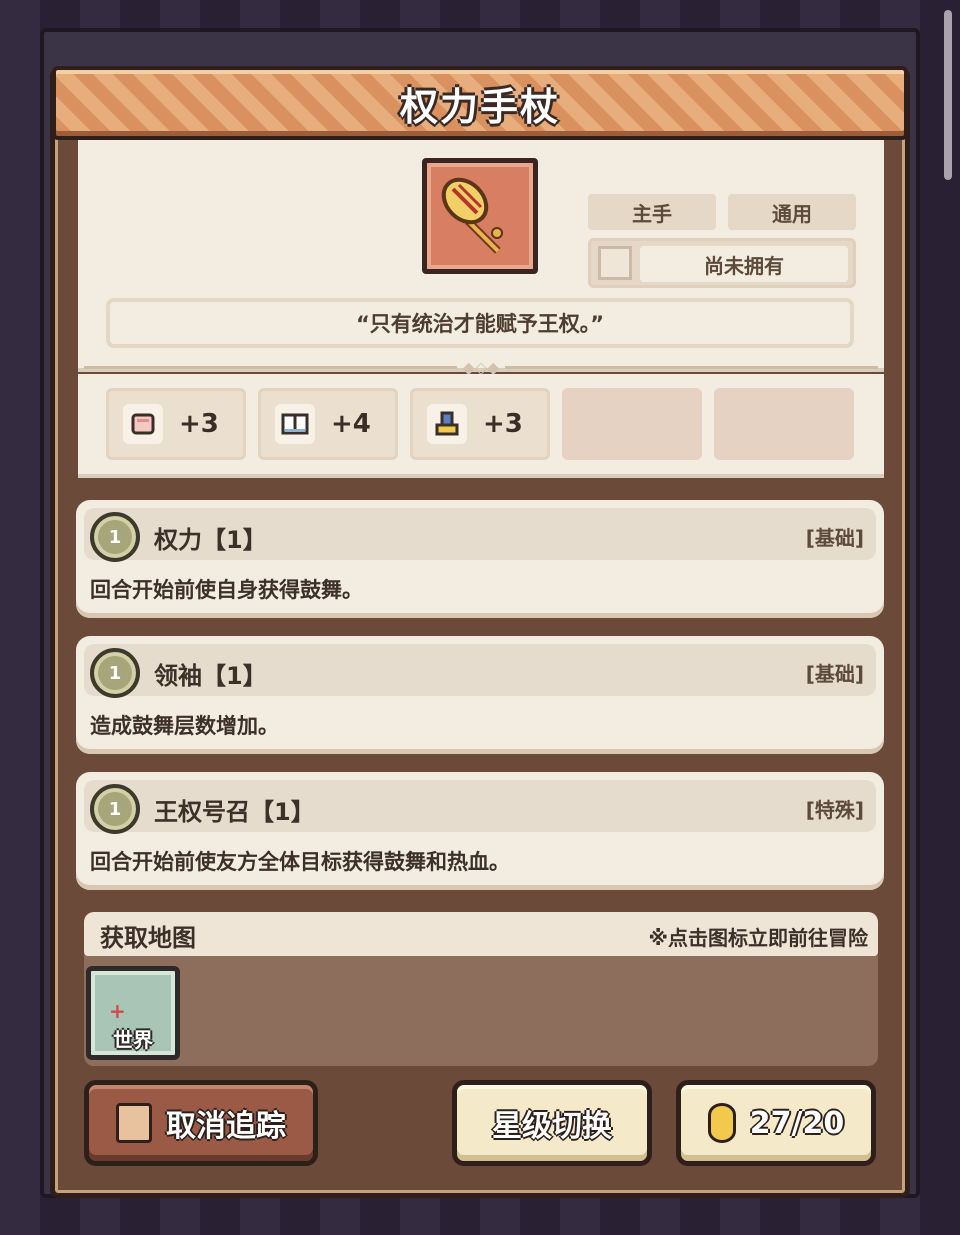  I want to click on map-marker-icon: +, so click(117, 1011).